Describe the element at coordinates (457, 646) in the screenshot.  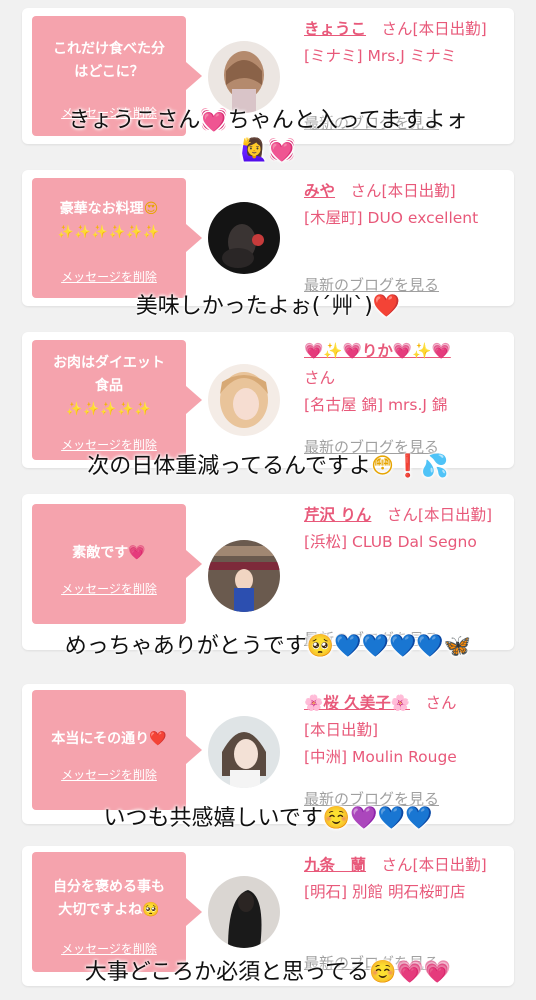
I see `butterfly-emoji: 🦋` at that location.